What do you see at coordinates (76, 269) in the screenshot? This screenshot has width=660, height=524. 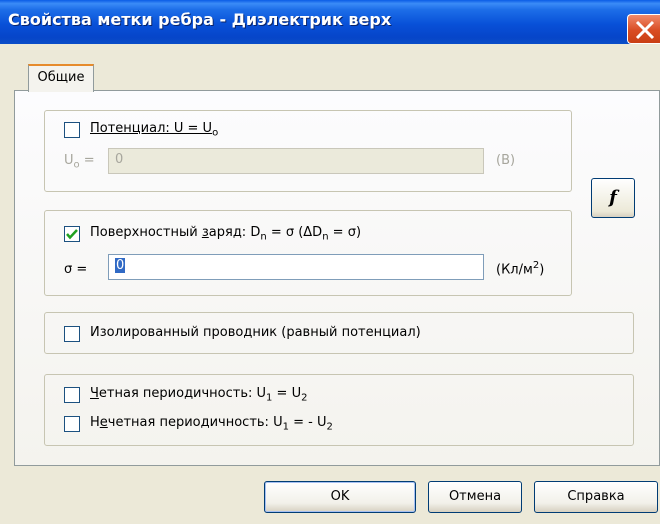 I see `sigma-label: σ =` at bounding box center [76, 269].